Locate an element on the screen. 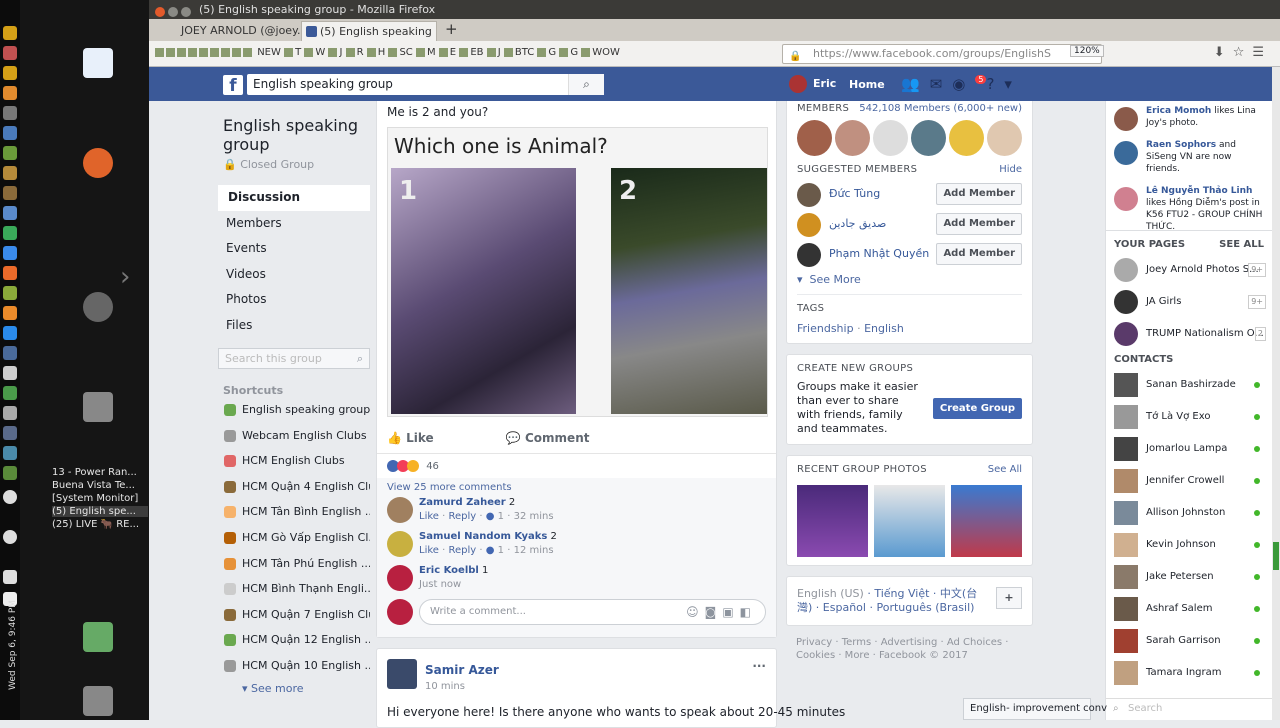  close-window-icon is located at coordinates (160, 12).